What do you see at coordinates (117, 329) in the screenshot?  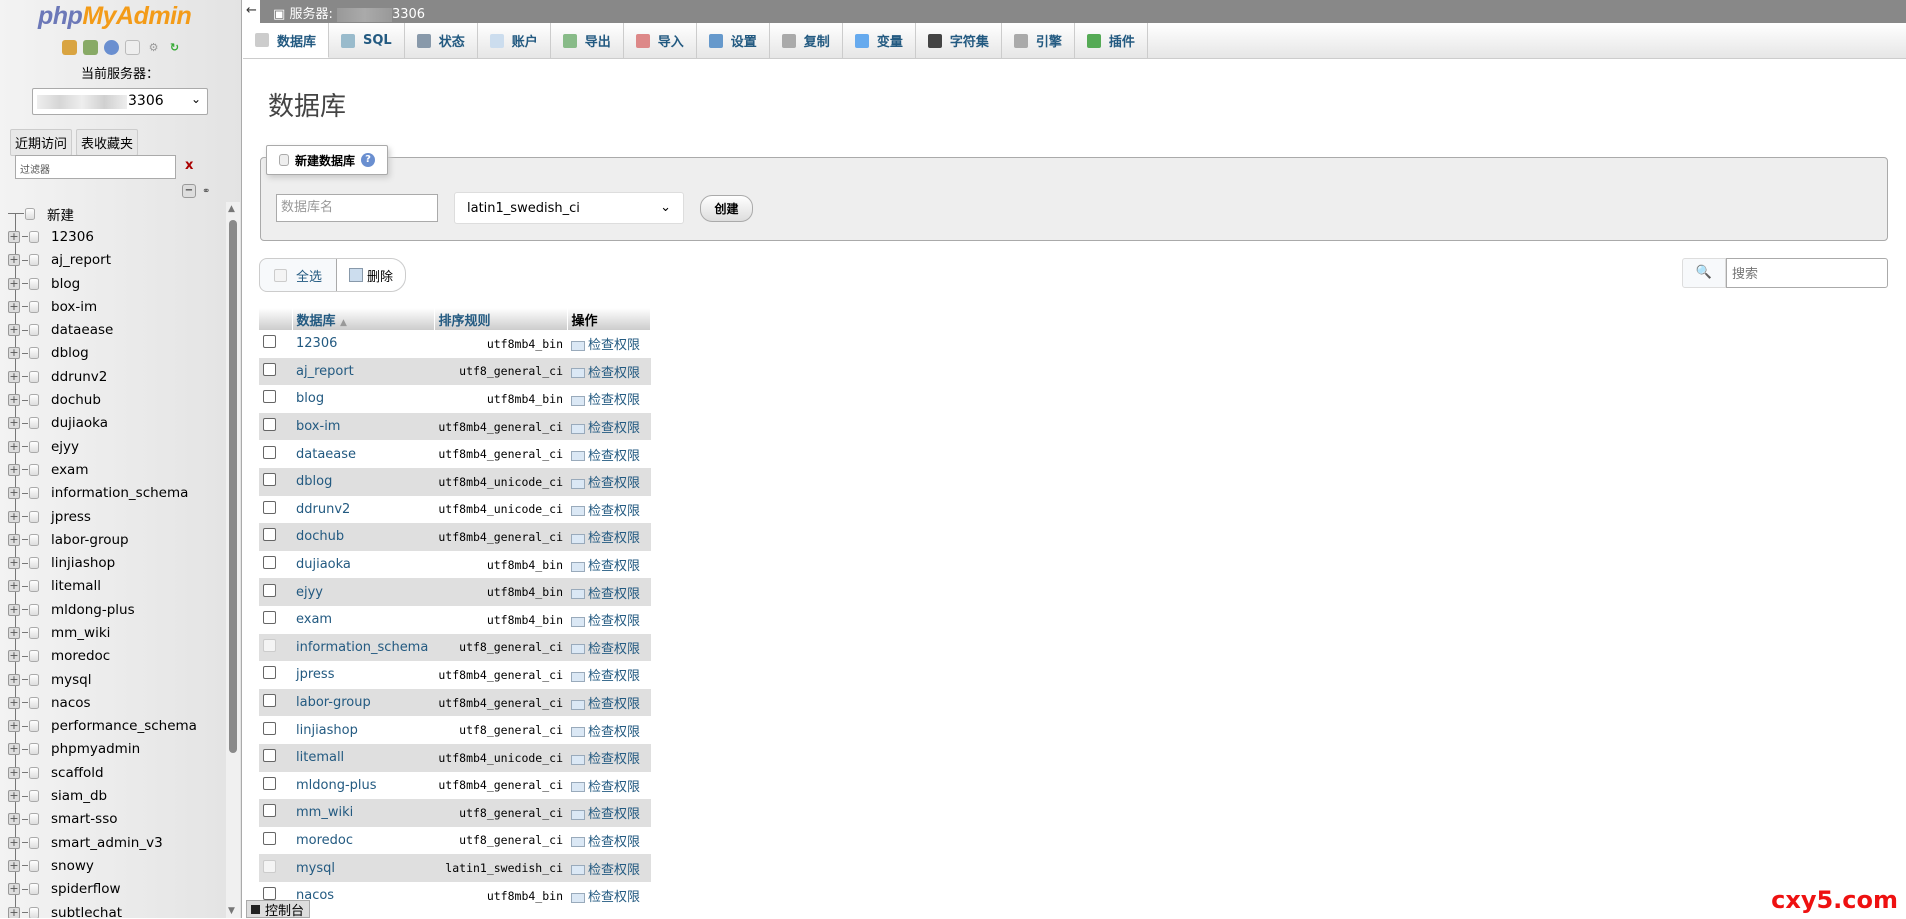 I see `tree-database-item: + dataease` at bounding box center [117, 329].